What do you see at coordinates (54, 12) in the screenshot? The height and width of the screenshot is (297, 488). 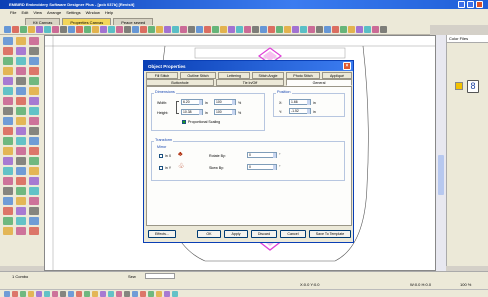 I see `menu-arrange: Arrange` at bounding box center [54, 12].